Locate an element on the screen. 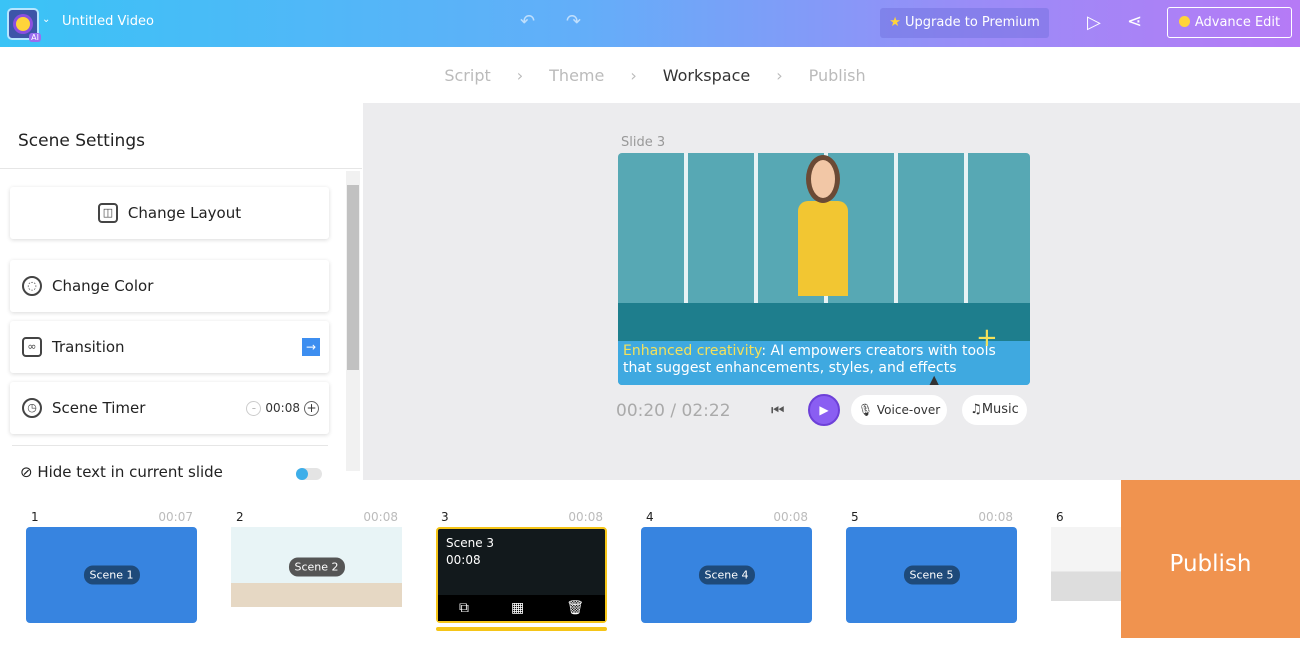 This screenshot has width=1300, height=648. minus-icon: - is located at coordinates (254, 408).